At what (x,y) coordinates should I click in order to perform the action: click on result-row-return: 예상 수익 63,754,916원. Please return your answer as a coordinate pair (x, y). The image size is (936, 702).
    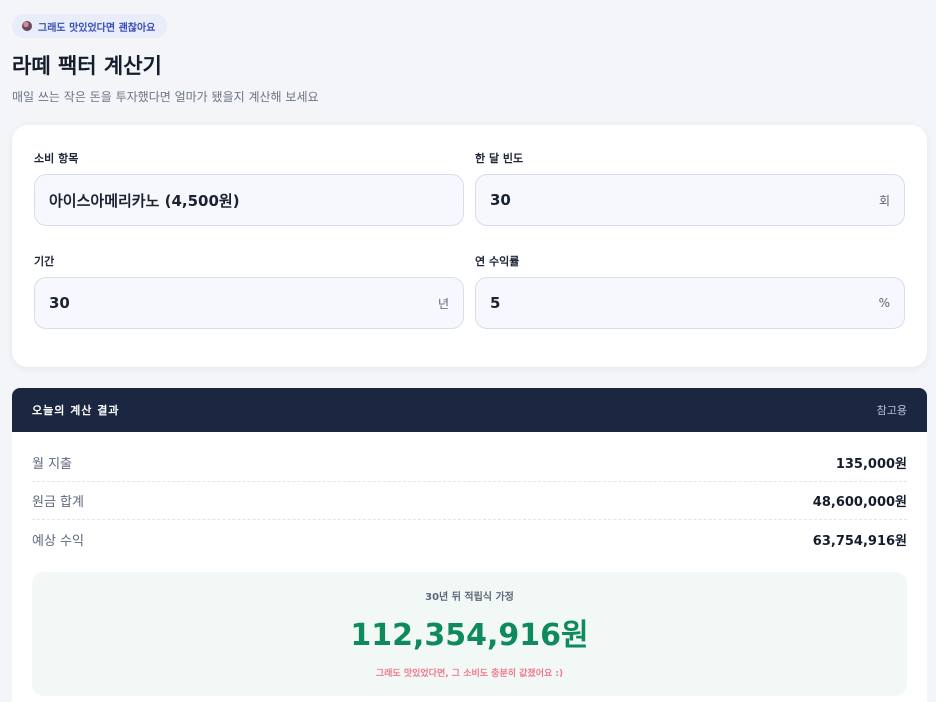
    Looking at the image, I should click on (469, 539).